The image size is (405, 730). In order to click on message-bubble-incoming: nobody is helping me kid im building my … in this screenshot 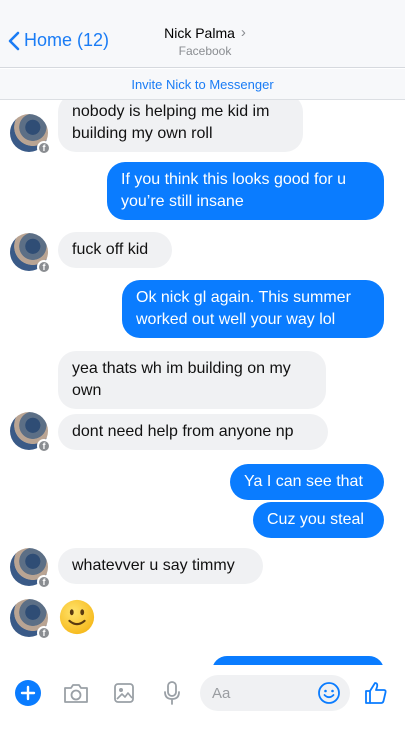, I will do `click(180, 126)`.